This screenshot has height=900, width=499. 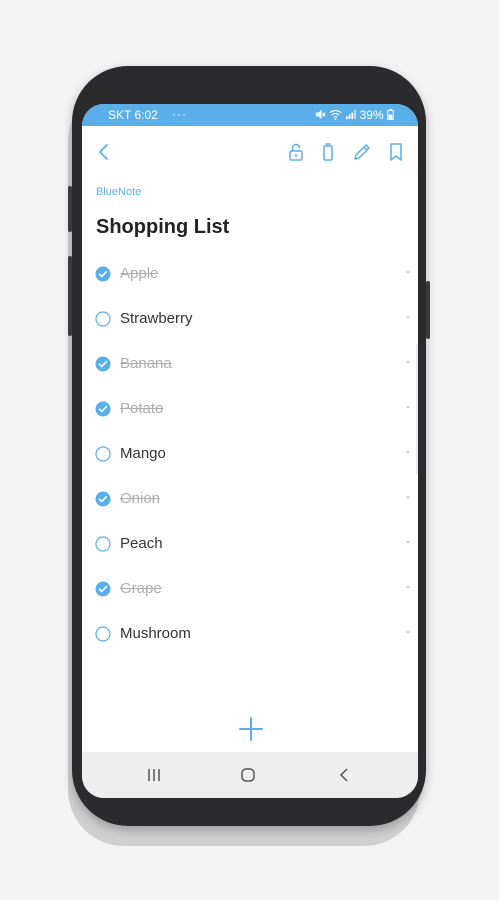 What do you see at coordinates (250, 152) in the screenshot?
I see `note-toolbar` at bounding box center [250, 152].